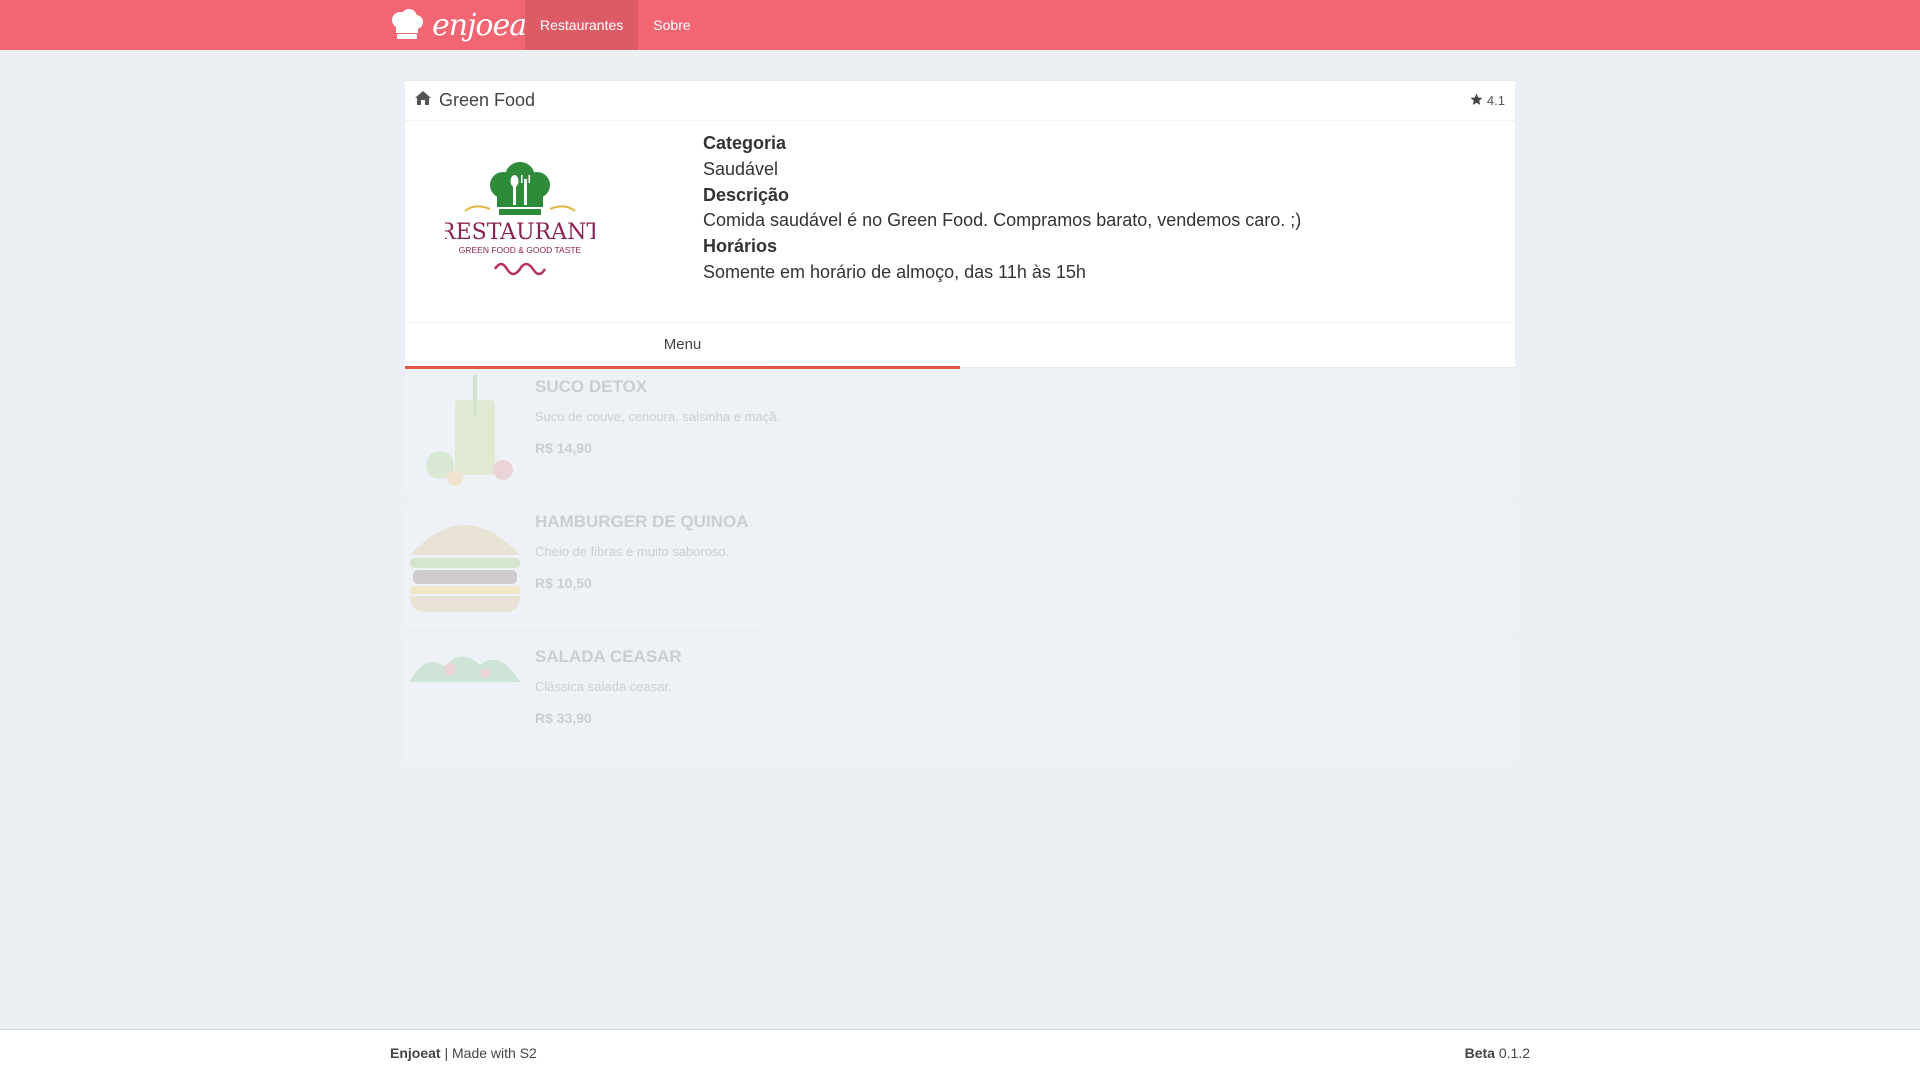 The width and height of the screenshot is (1920, 1080). What do you see at coordinates (485, 25) in the screenshot?
I see `brand-name: enjoeat` at bounding box center [485, 25].